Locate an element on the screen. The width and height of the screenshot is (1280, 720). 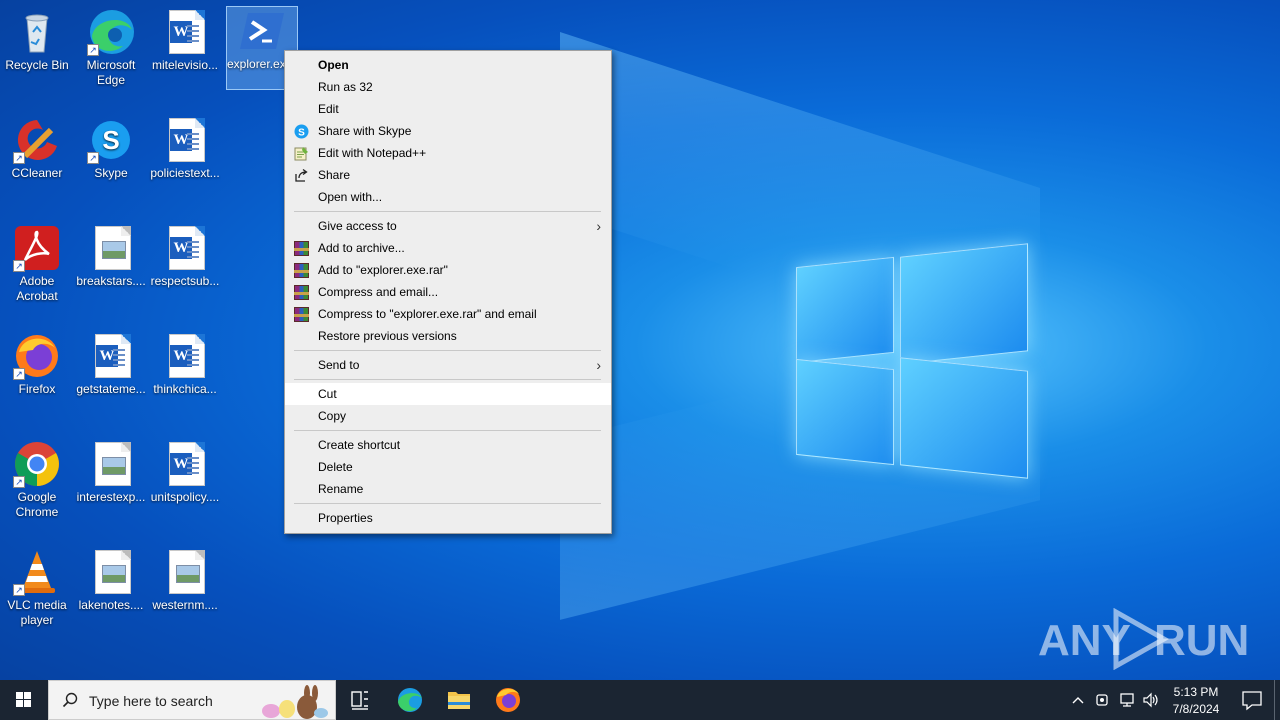
edge-icon: ↗ is located at coordinates (111, 32).